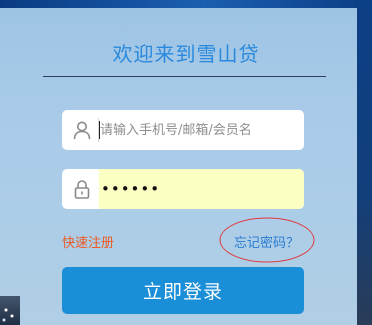 Image resolution: width=372 pixels, height=325 pixels. I want to click on title-divider, so click(184, 76).